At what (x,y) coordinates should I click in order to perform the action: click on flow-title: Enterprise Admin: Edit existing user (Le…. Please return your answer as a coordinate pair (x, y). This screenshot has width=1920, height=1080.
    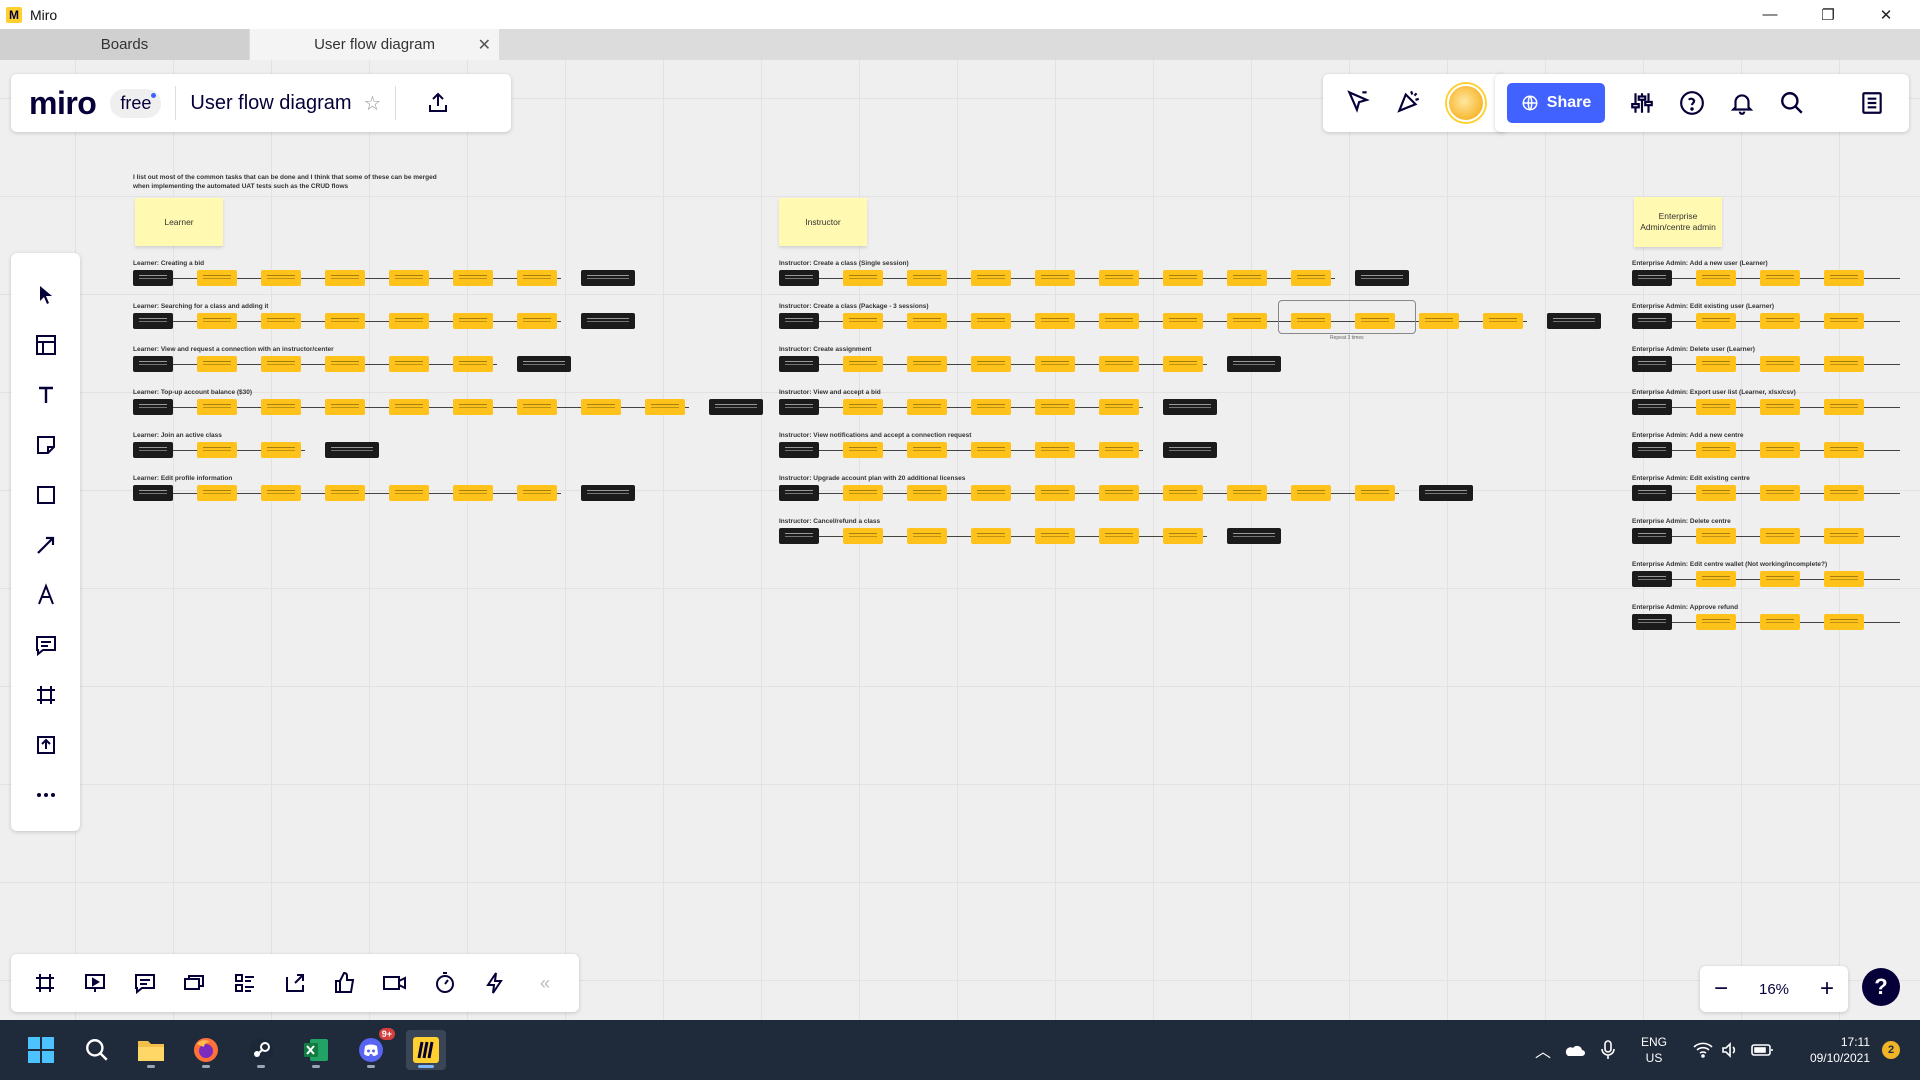
    Looking at the image, I should click on (1703, 306).